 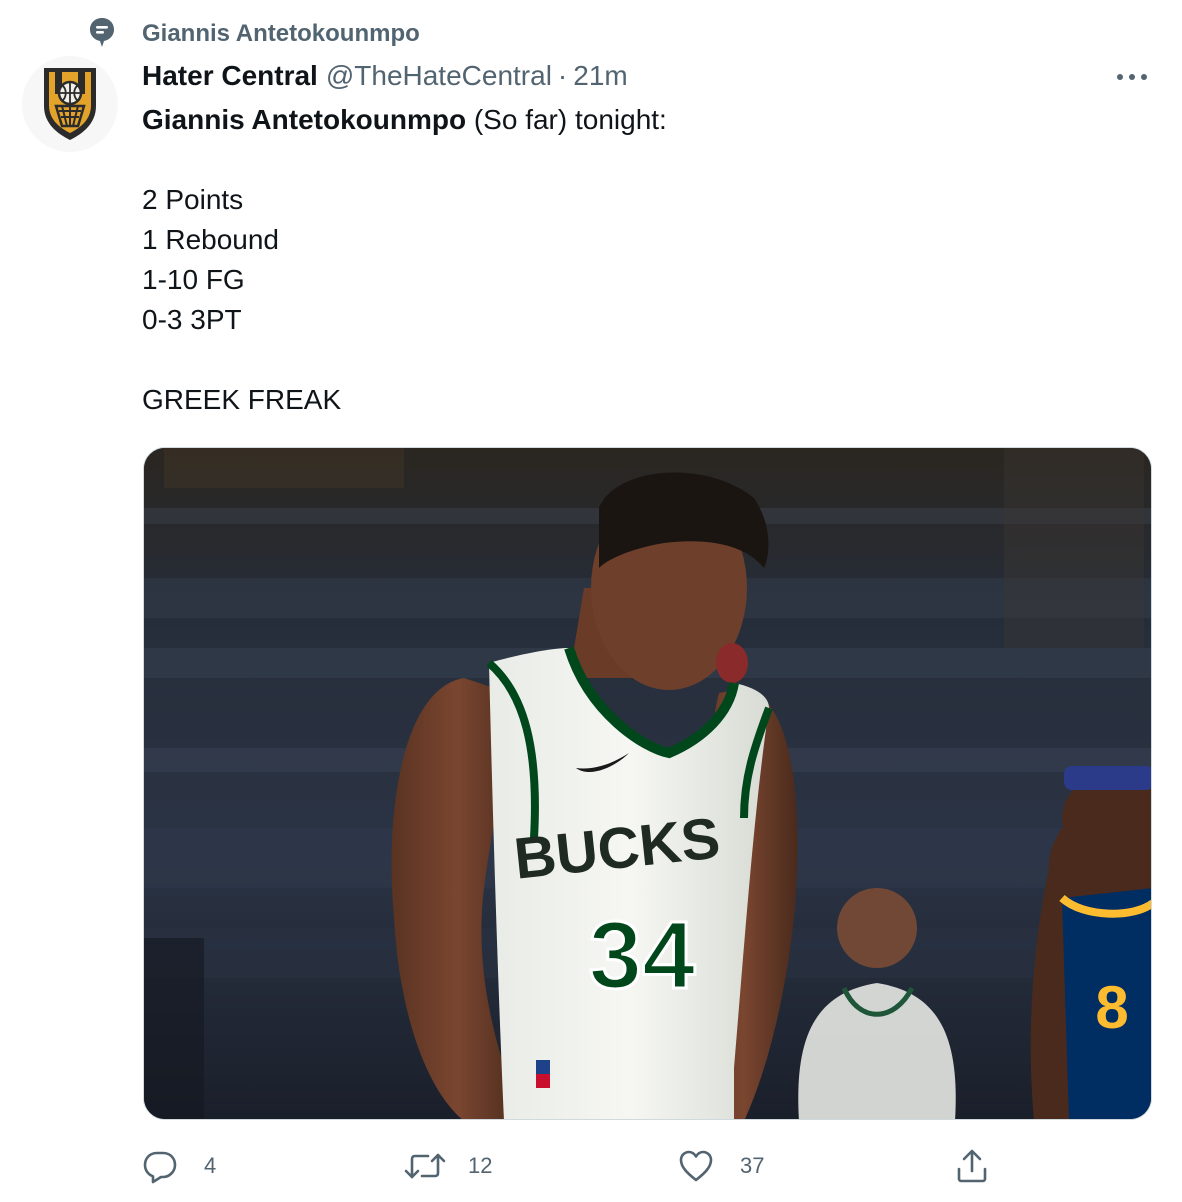 I want to click on like-count: 37, so click(x=752, y=1165).